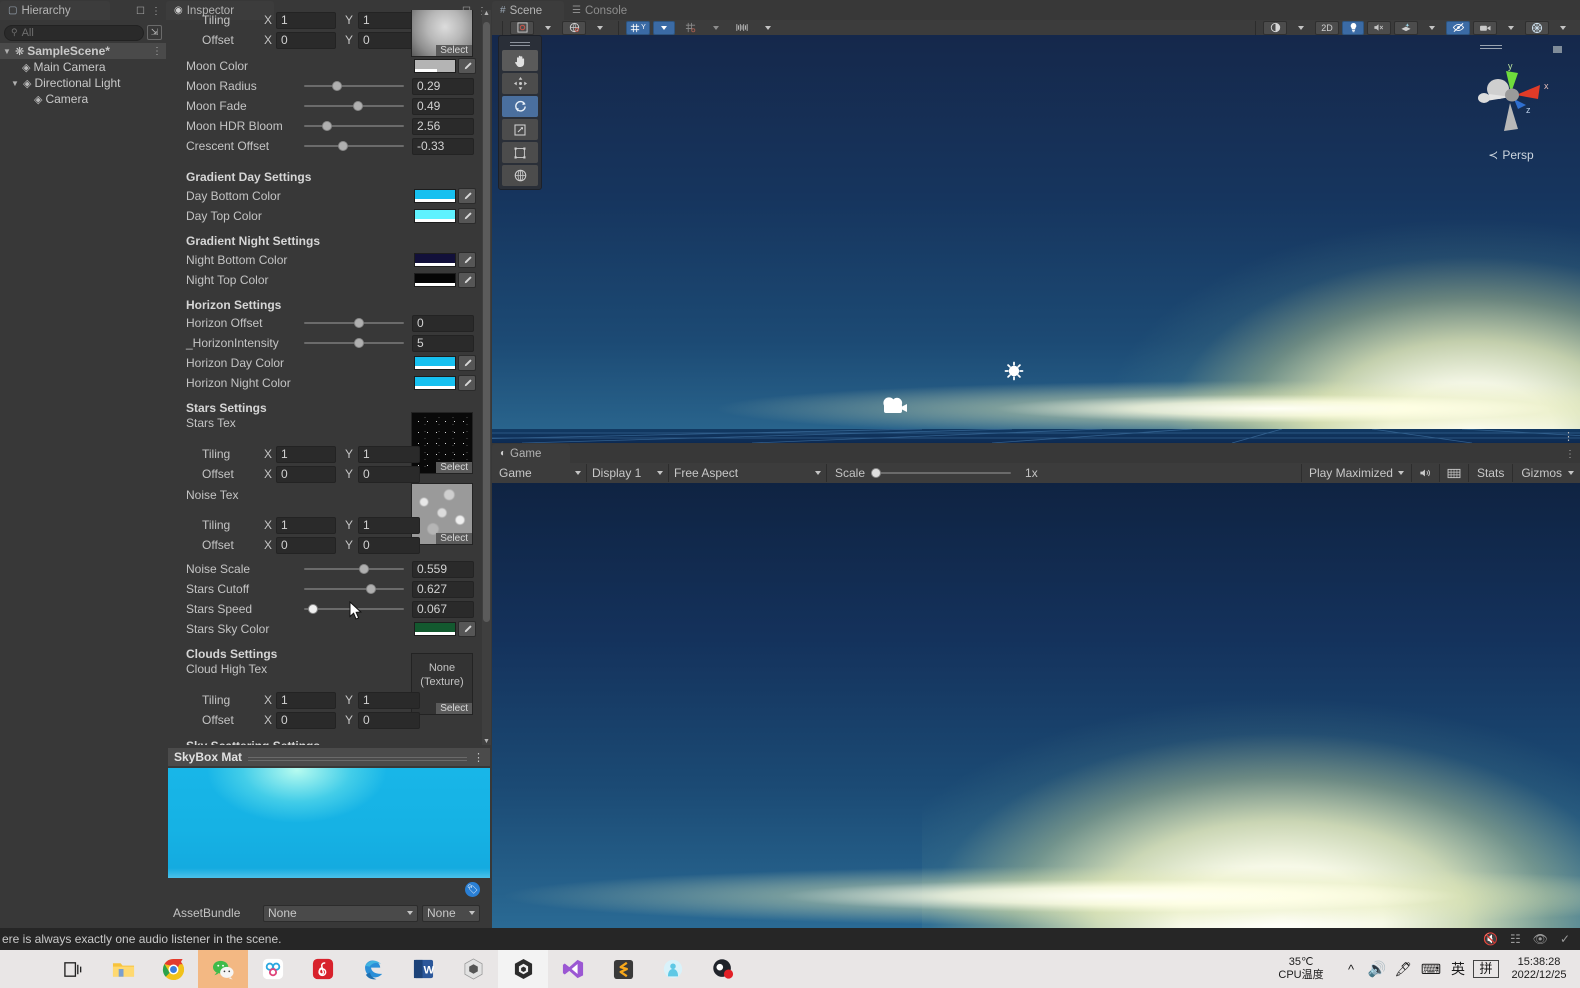 This screenshot has height=988, width=1580. Describe the element at coordinates (223, 969) in the screenshot. I see `wechat-icon` at that location.